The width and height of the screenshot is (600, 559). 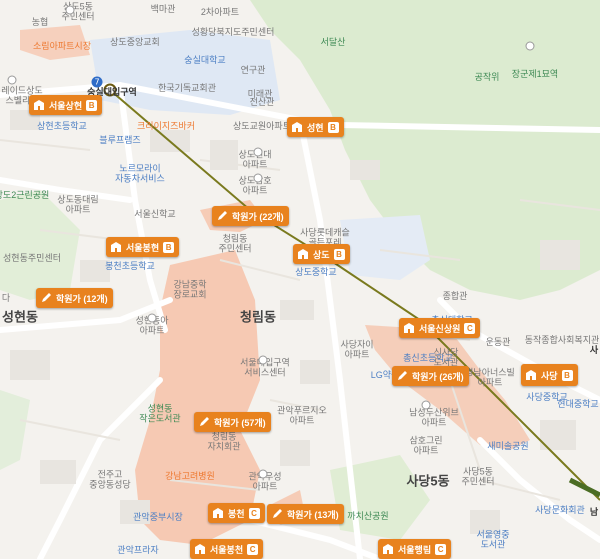 I want to click on place-label: 전산관, so click(x=262, y=101).